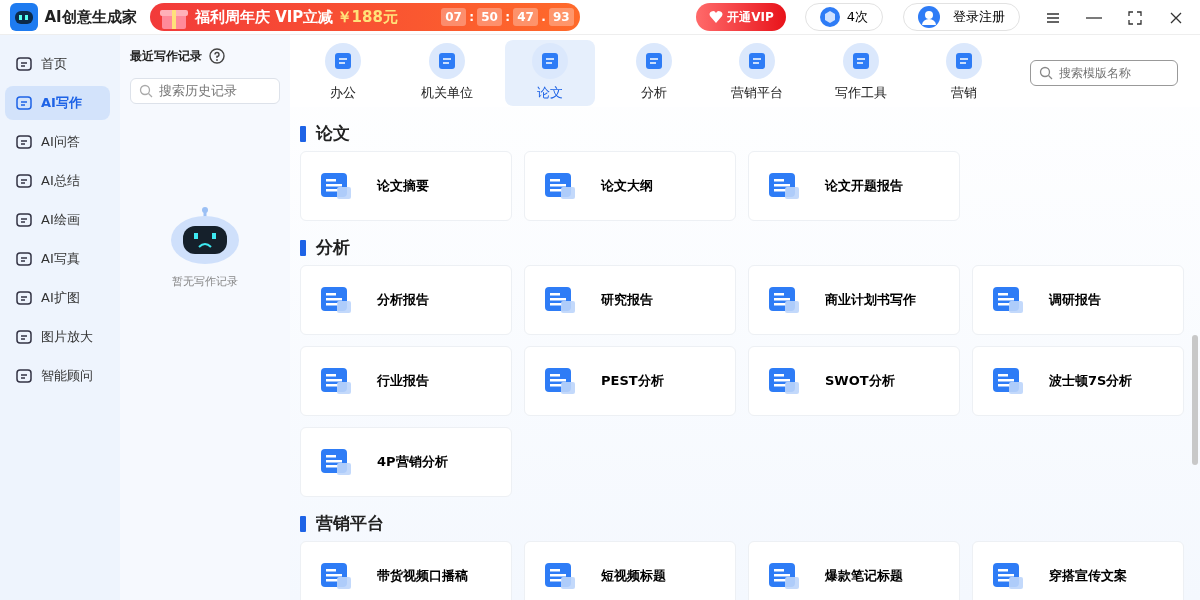  Describe the element at coordinates (740, 16) in the screenshot. I see `vip-button: 开通VIP` at that location.